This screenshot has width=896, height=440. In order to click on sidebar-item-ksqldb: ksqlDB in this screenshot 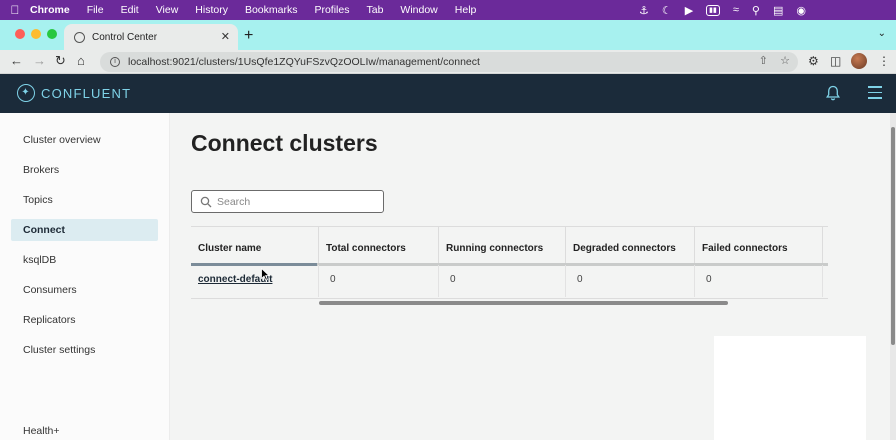, I will do `click(84, 260)`.